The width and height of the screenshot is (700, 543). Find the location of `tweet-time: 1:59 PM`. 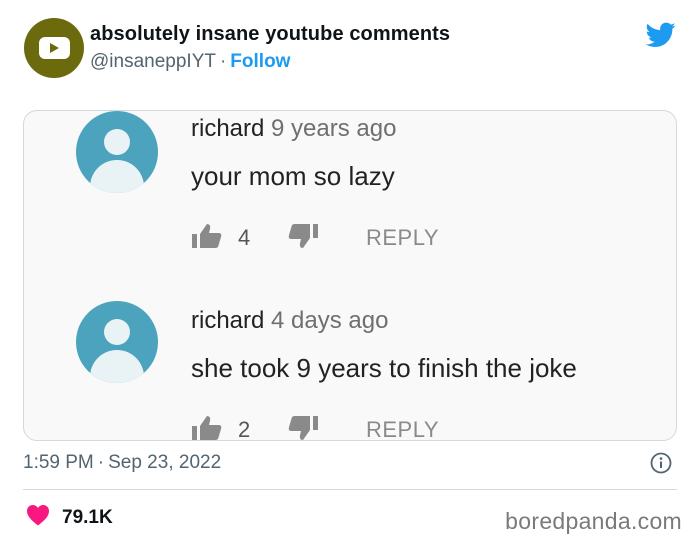

tweet-time: 1:59 PM is located at coordinates (58, 462).